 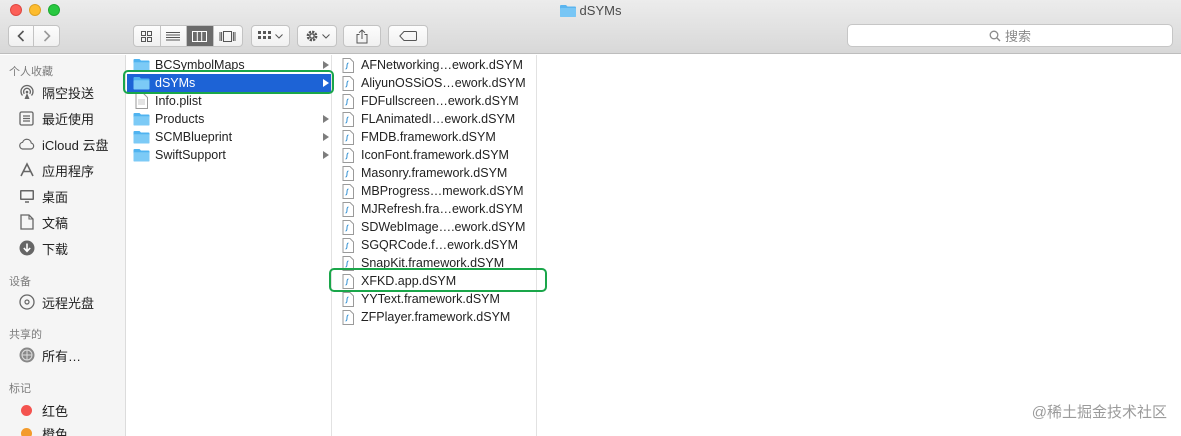 What do you see at coordinates (26, 118) in the screenshot?
I see `recents-icon` at bounding box center [26, 118].